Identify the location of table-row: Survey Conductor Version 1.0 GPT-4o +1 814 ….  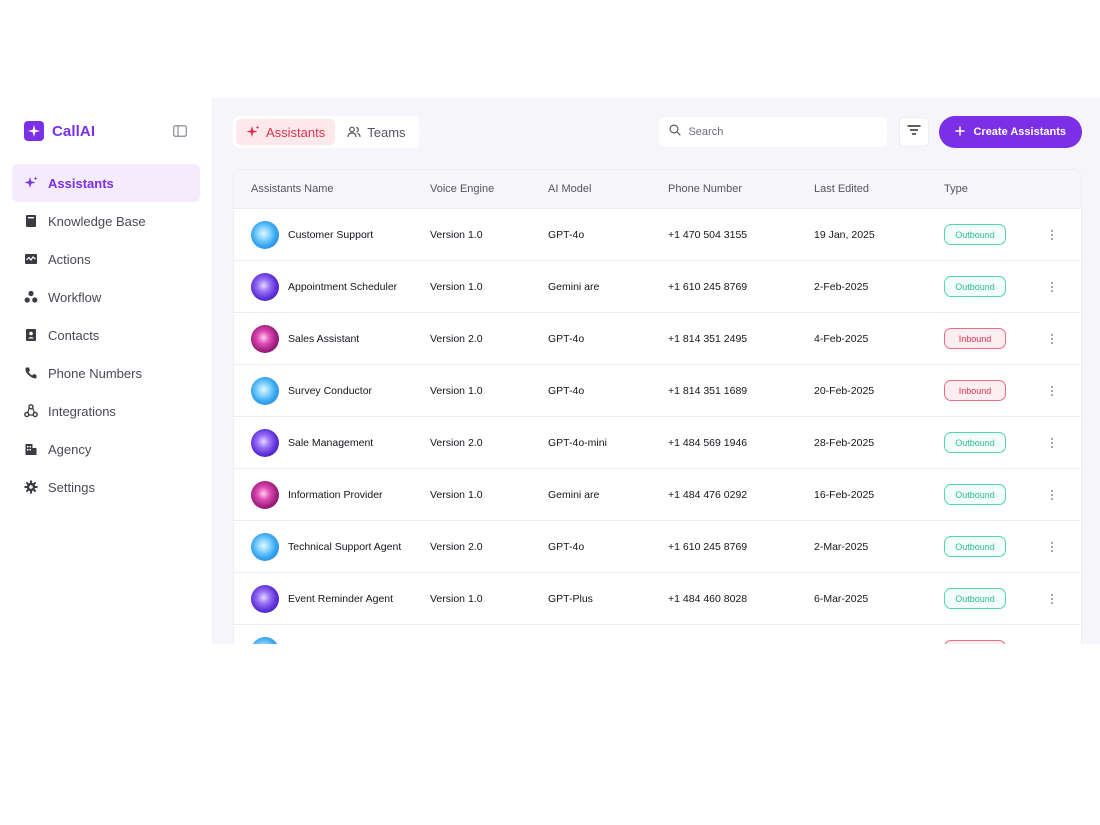
(657, 390).